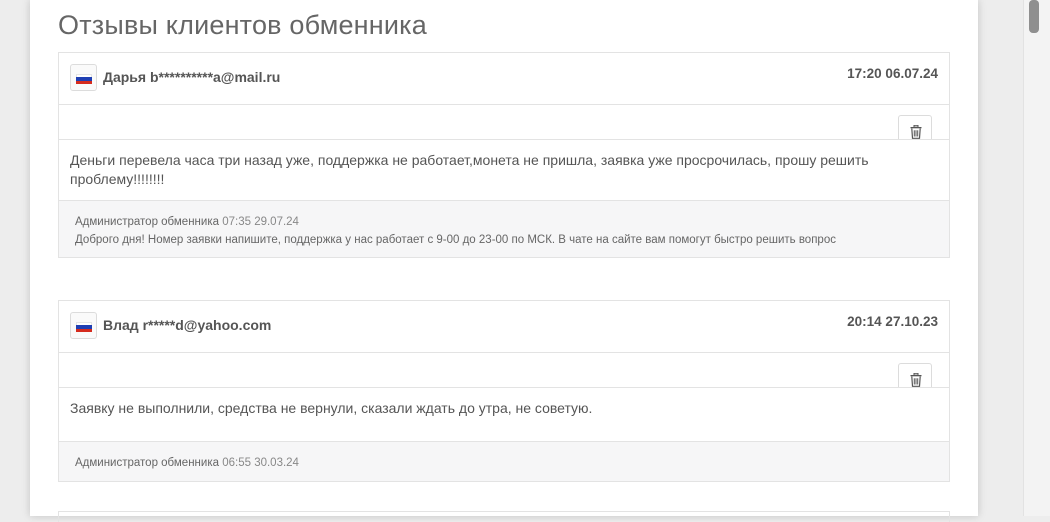  I want to click on review-date: 17:20 06.07.24, so click(892, 73).